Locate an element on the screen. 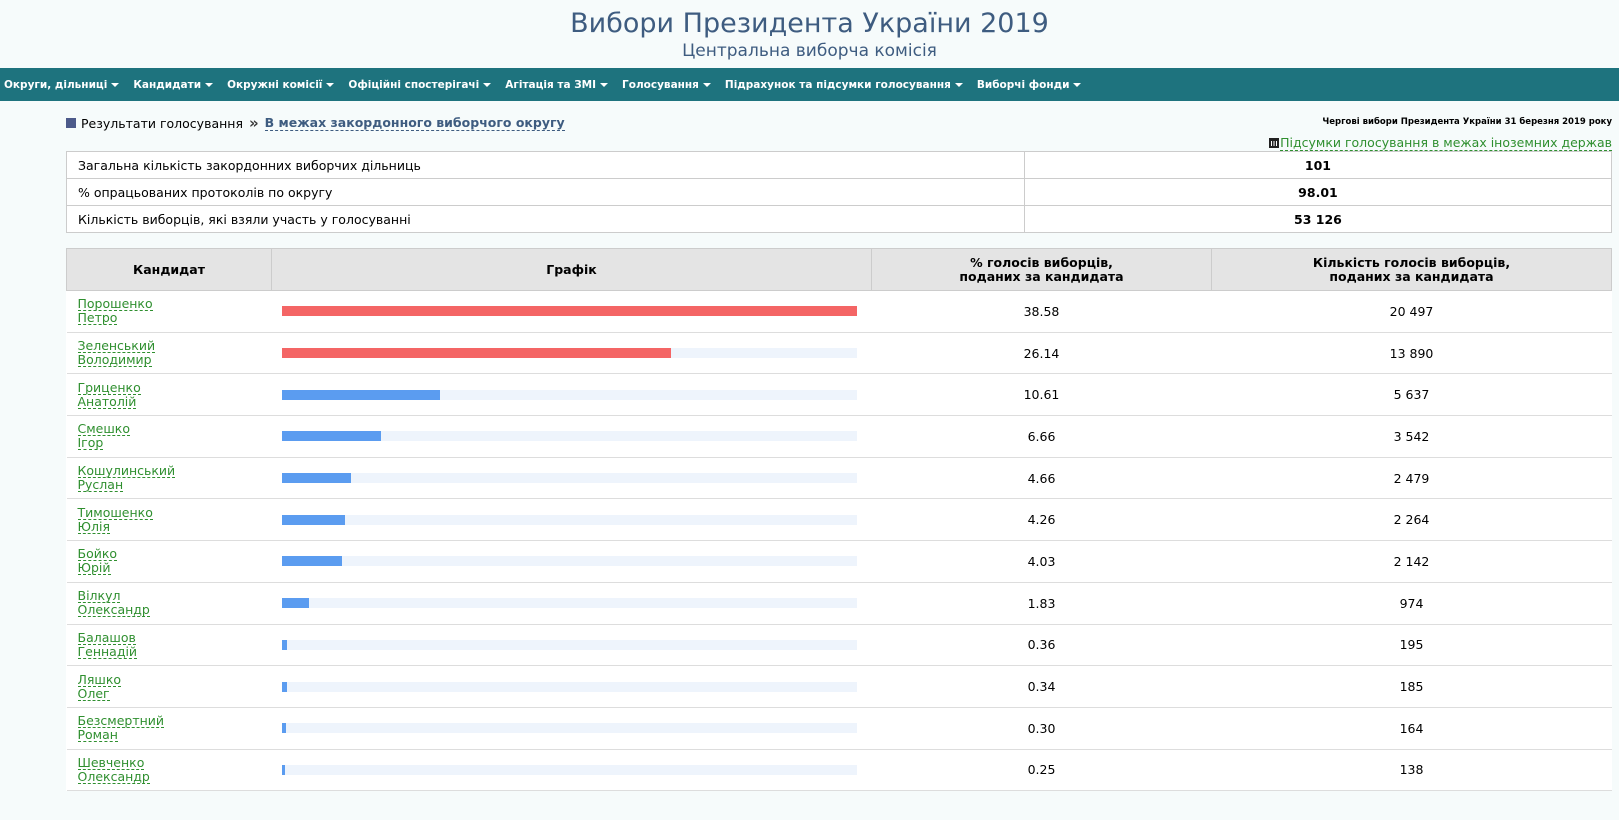  candidate-surname: Гриценко is located at coordinates (109, 387).